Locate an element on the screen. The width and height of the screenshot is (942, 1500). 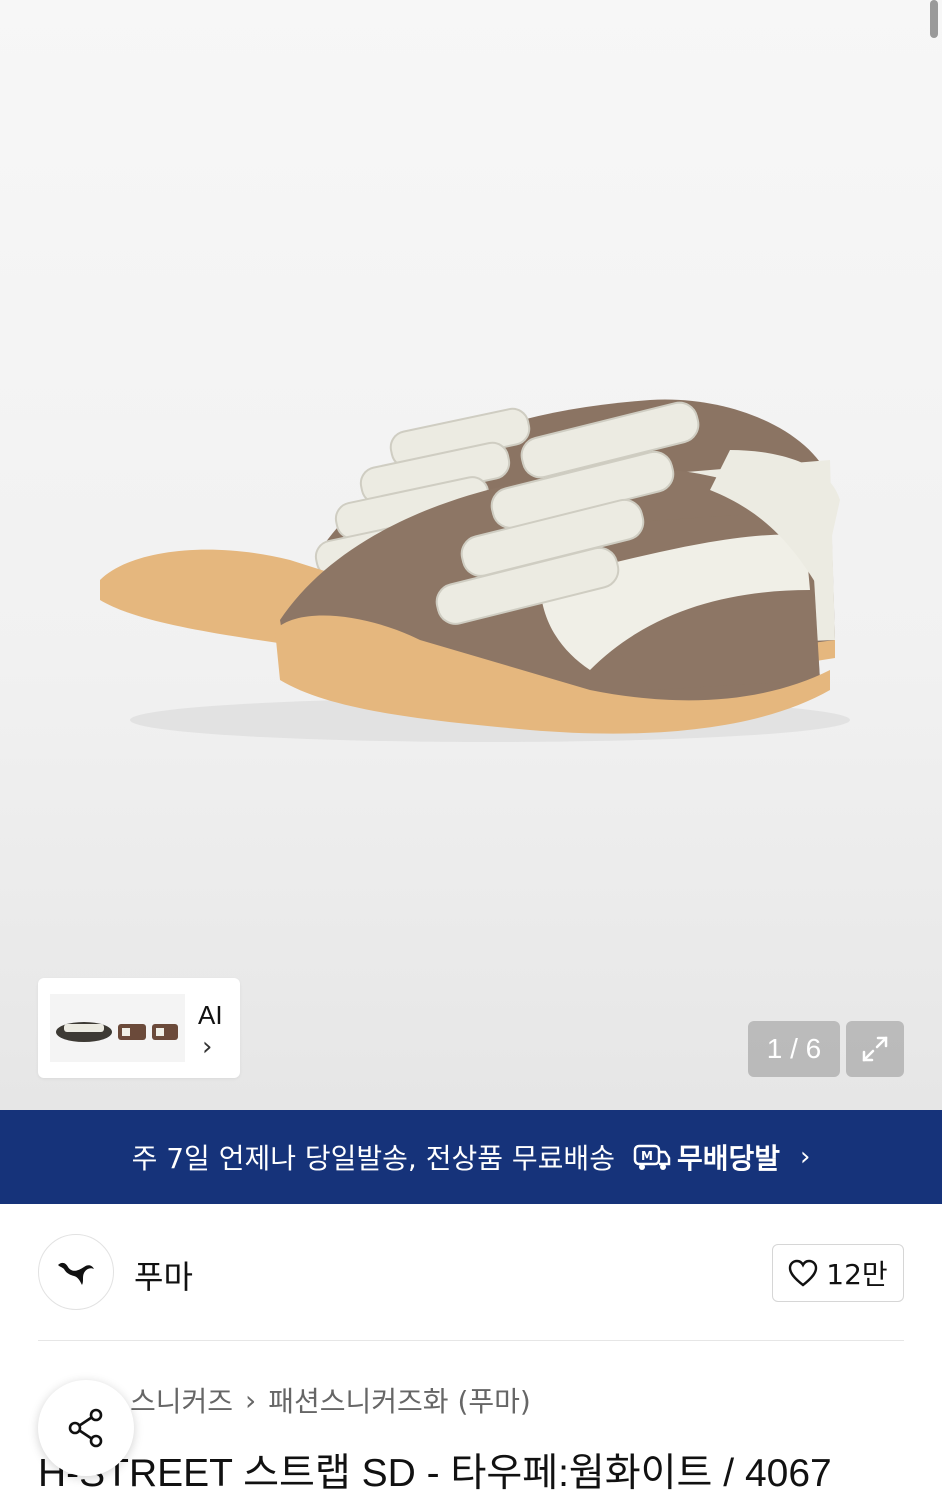
product-title: H-STREET 스트랩 SD - 타우페:웜화이트 / 4067 is located at coordinates (435, 1473).